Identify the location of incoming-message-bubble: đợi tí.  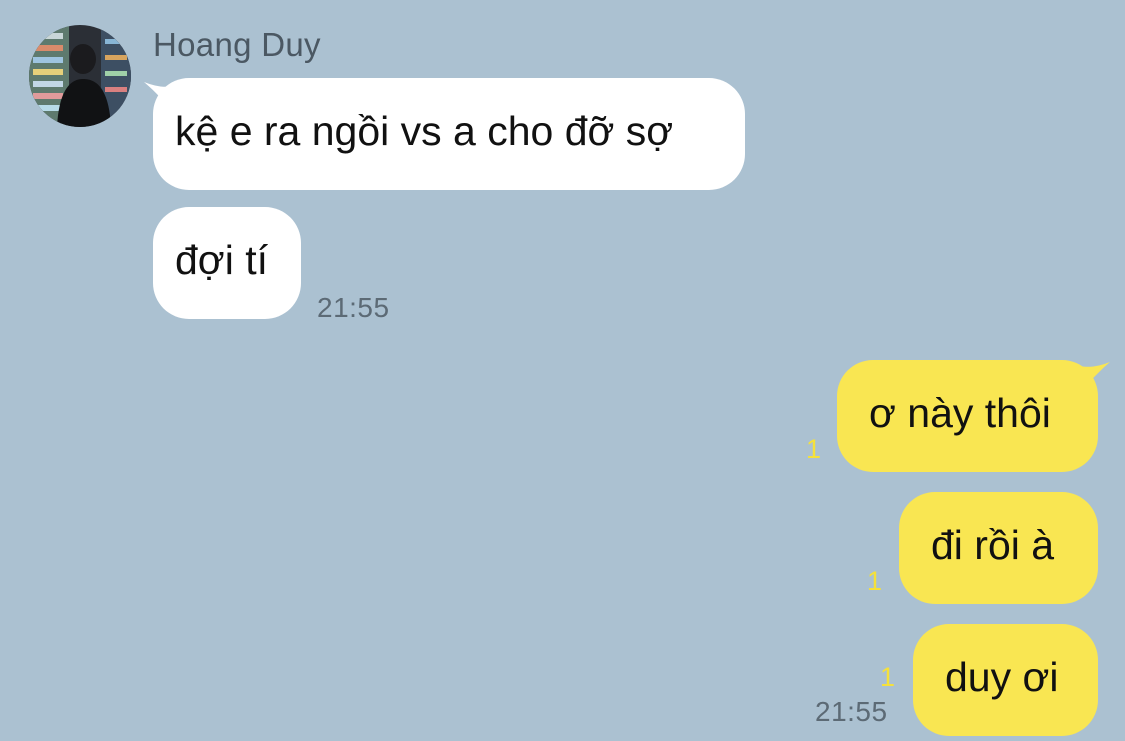
(227, 263).